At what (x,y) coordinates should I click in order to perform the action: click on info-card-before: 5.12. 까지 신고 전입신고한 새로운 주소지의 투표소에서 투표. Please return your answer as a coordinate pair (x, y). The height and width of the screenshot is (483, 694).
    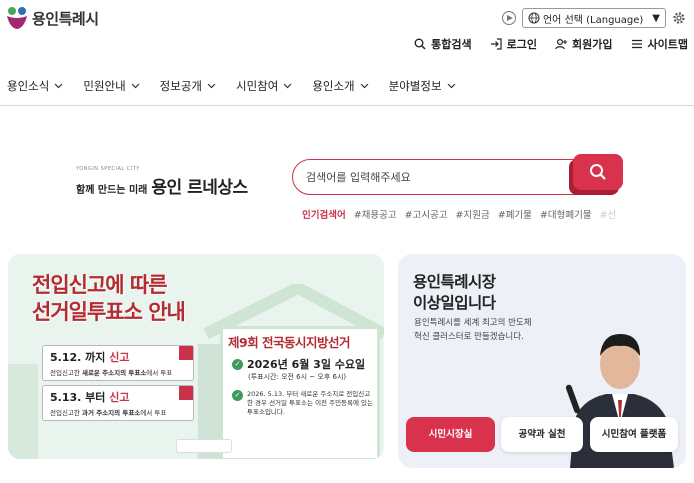
    Looking at the image, I should click on (118, 363).